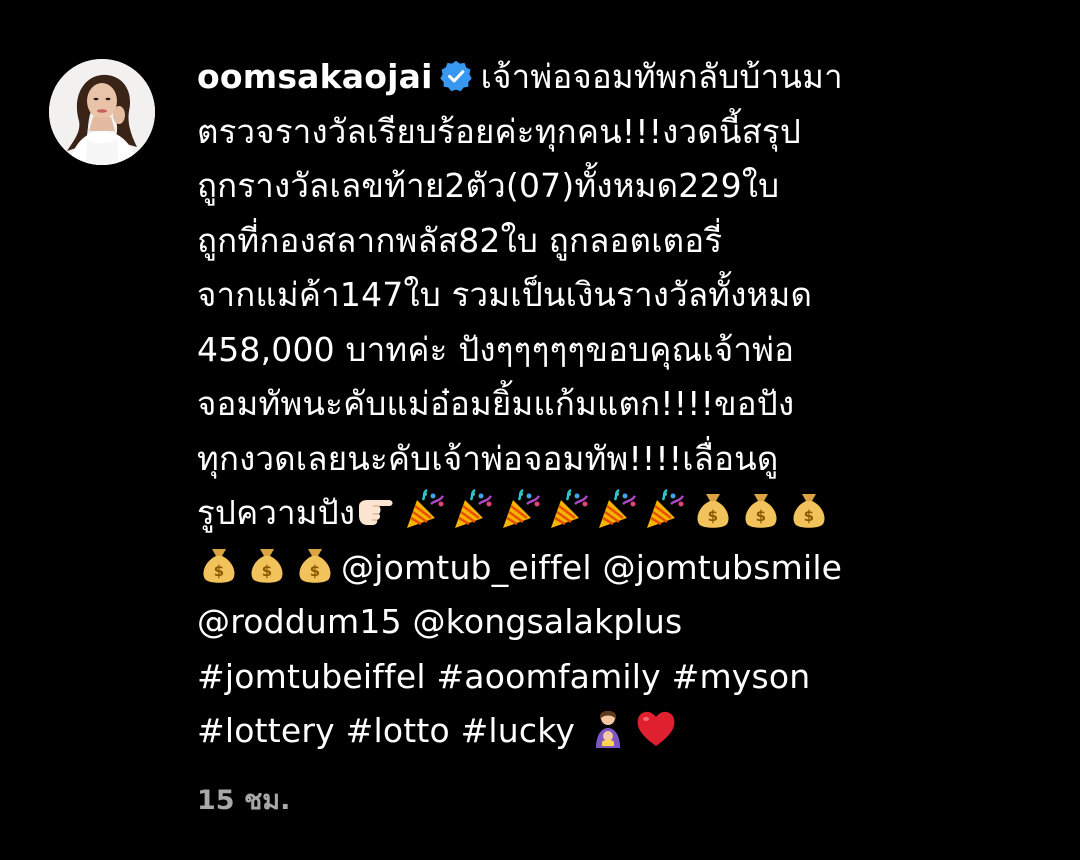 The height and width of the screenshot is (860, 1080). Describe the element at coordinates (488, 185) in the screenshot. I see `caption-line-3: ถูกรางวัลเลขท้าย2ตัว(07)ทั้งหมด229ใบ` at that location.